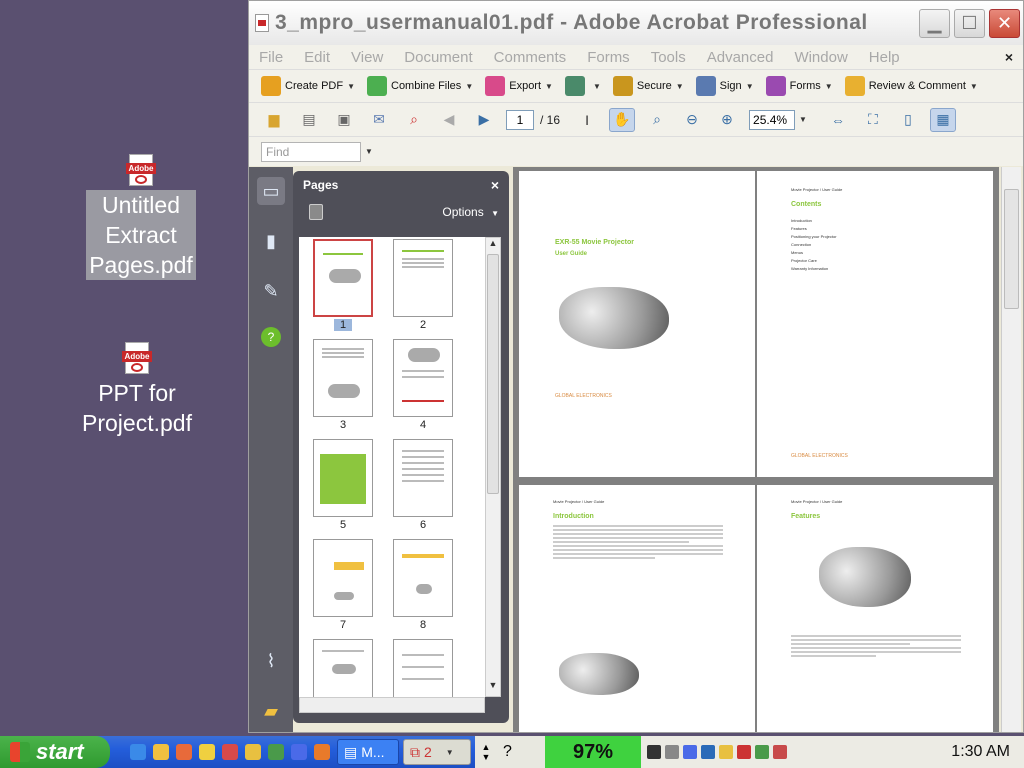 The width and height of the screenshot is (1024, 768). I want to click on save-icon: ▣, so click(344, 120).